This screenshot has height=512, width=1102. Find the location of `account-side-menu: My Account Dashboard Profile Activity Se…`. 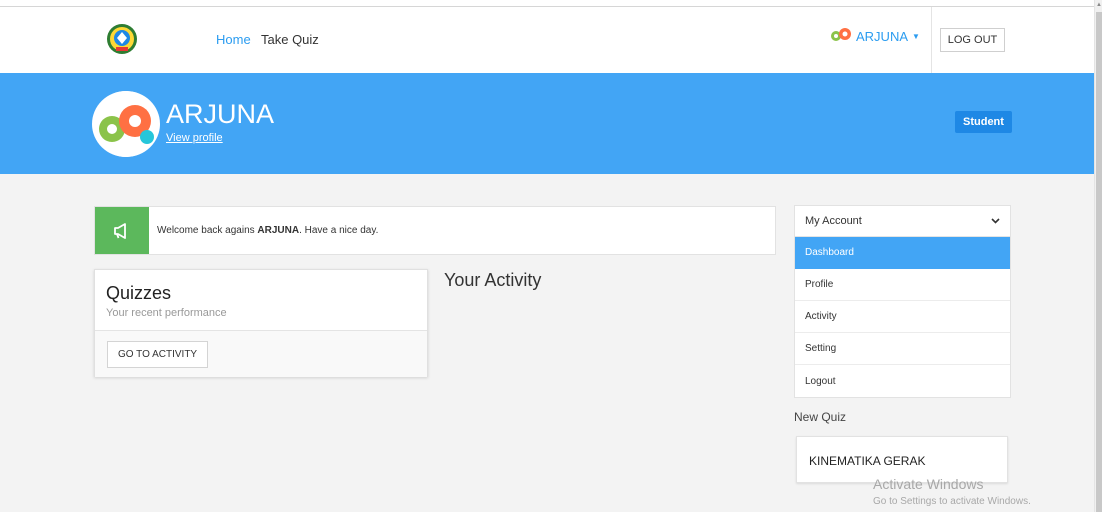

account-side-menu: My Account Dashboard Profile Activity Se… is located at coordinates (902, 301).